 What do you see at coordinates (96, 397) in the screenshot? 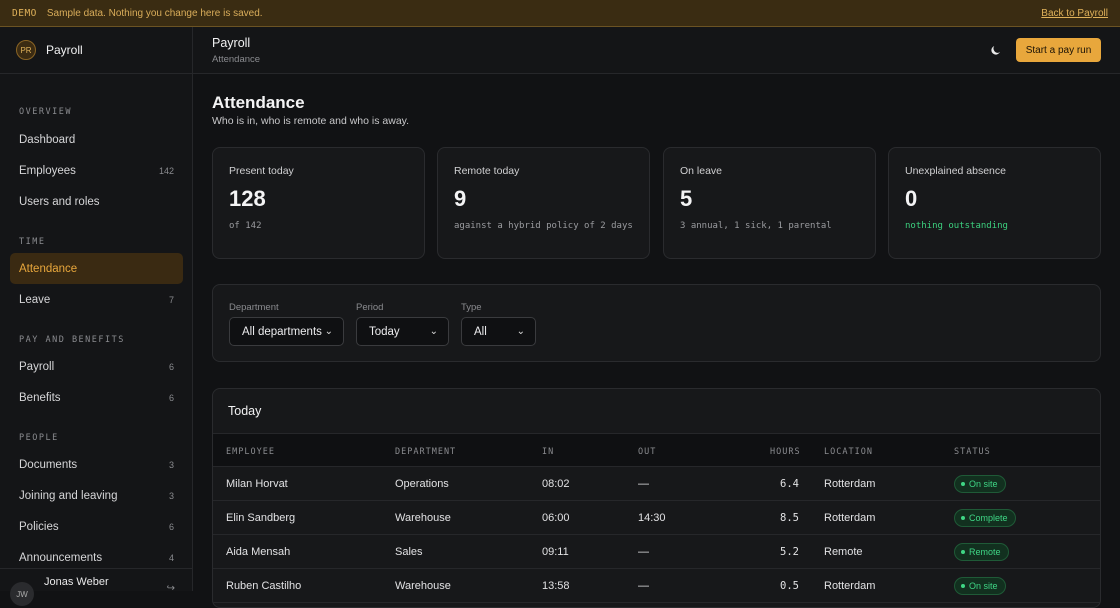
I see `sidebar-item-benefits: Benefits 6` at bounding box center [96, 397].